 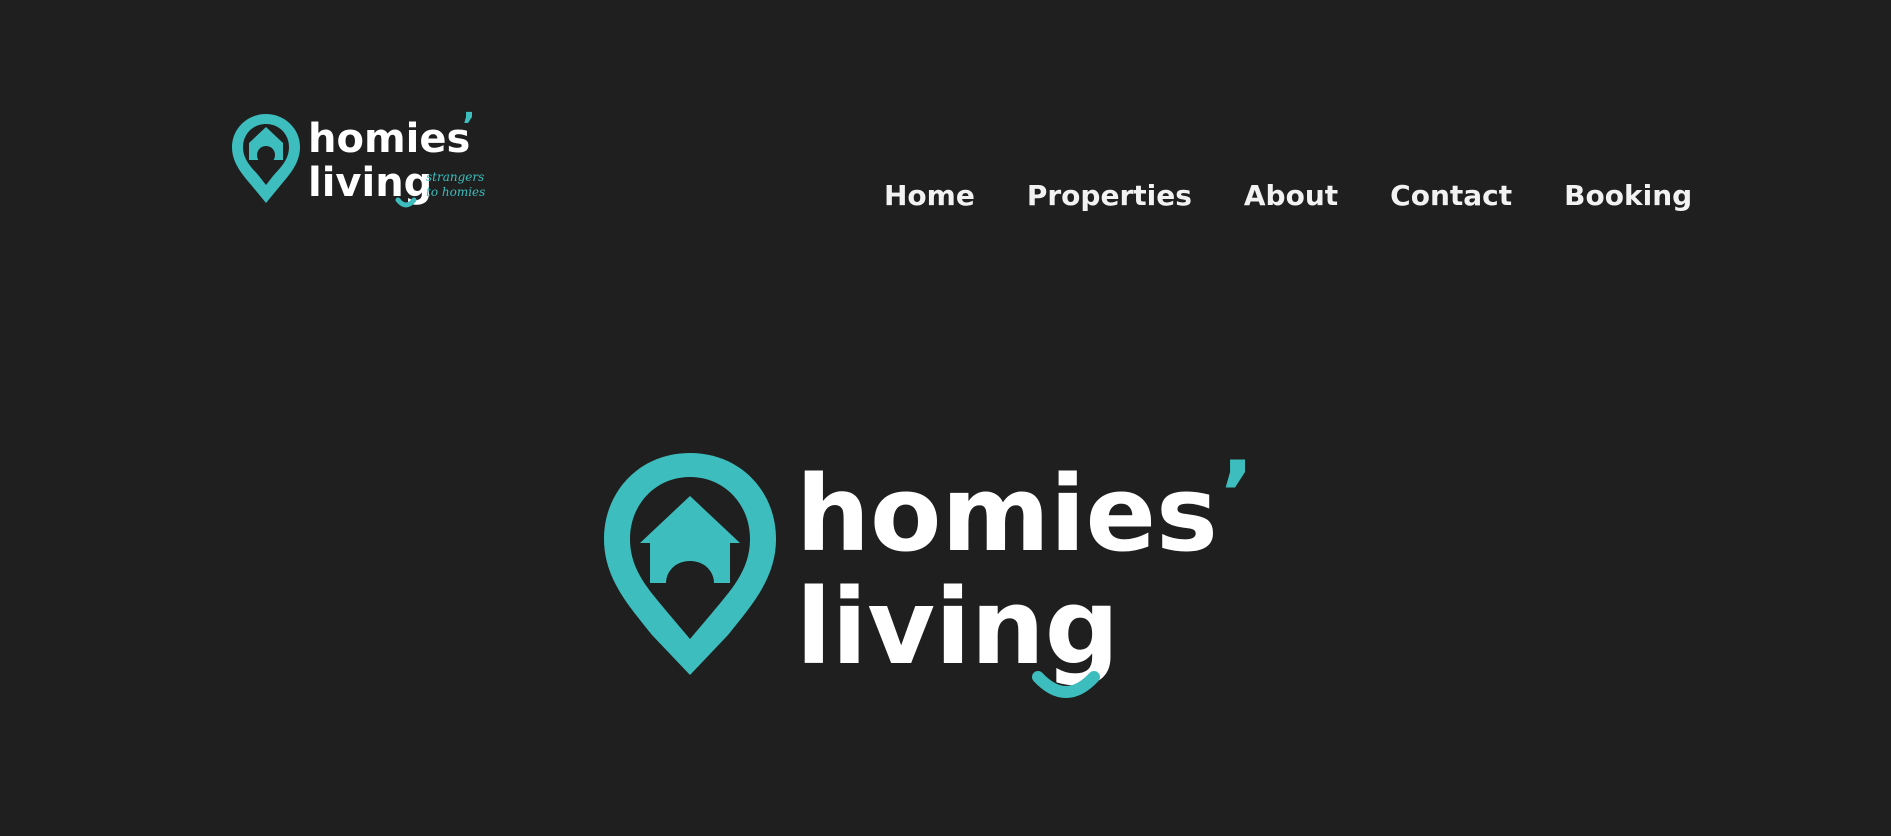 What do you see at coordinates (469, 128) in the screenshot?
I see `header-logo-apostrophe: ’` at bounding box center [469, 128].